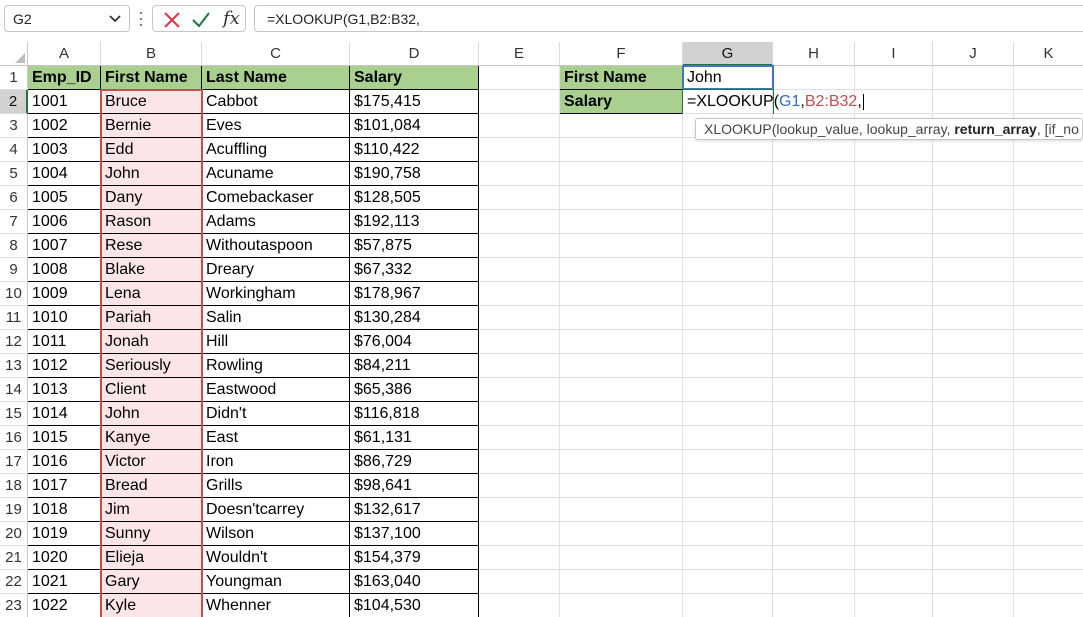  What do you see at coordinates (151, 198) in the screenshot?
I see `table-cell: Dany` at bounding box center [151, 198].